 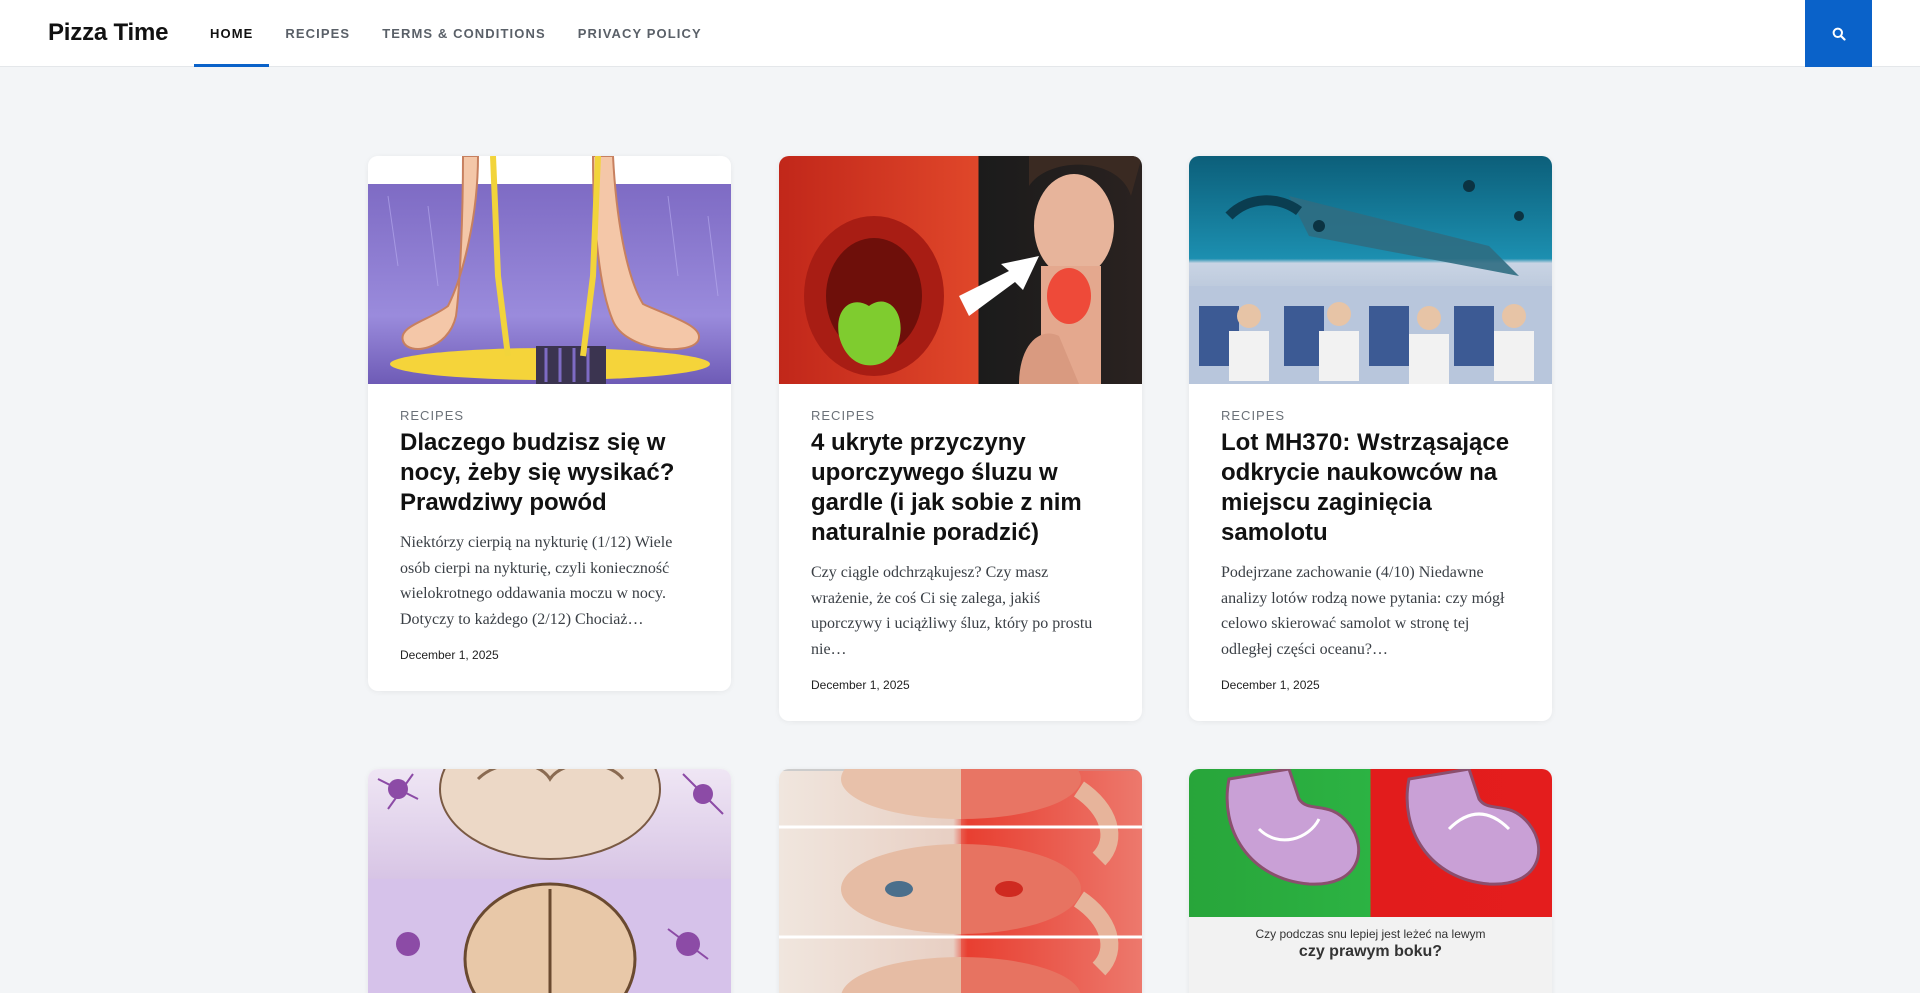 I want to click on nav-item-terms: TERMS & CONDITIONS, so click(x=464, y=33).